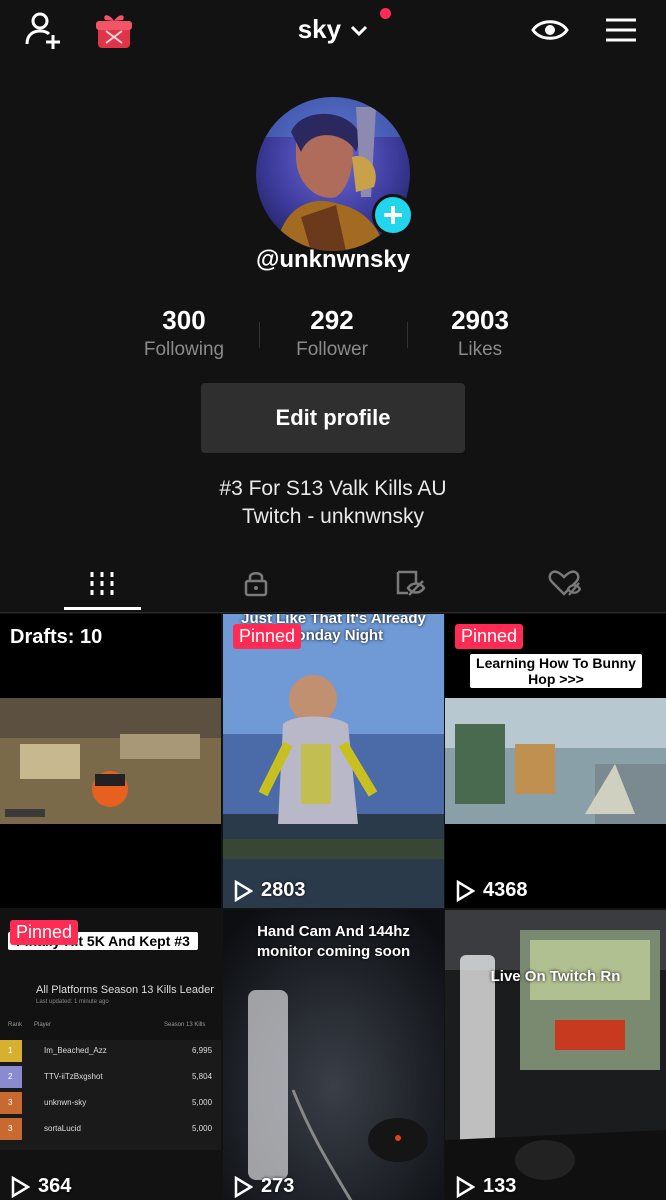 The height and width of the screenshot is (1200, 666). Describe the element at coordinates (333, 941) in the screenshot. I see `video-overlay-text: Hand Cam And 144hz monitor coming soon` at that location.